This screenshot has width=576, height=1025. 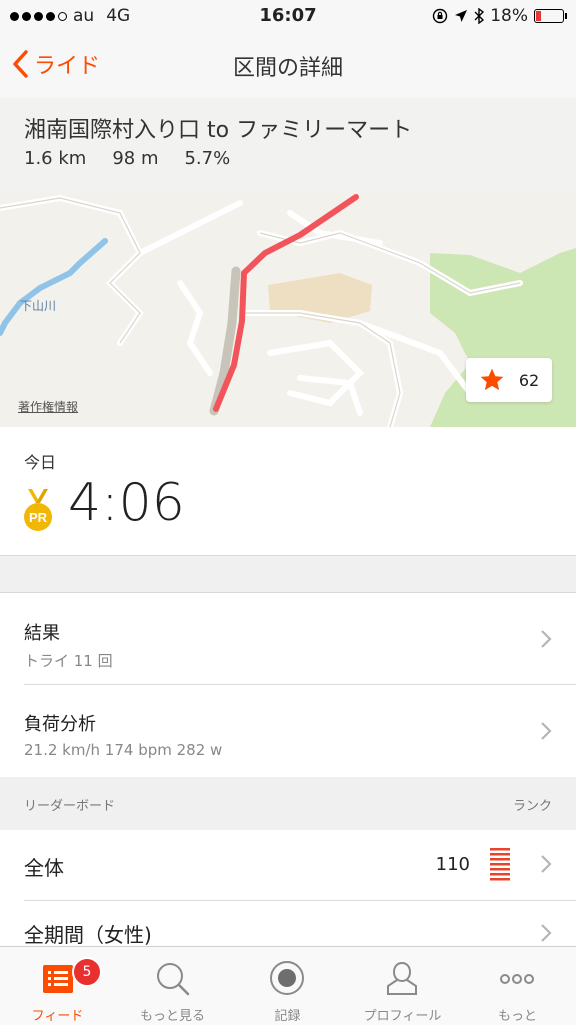 What do you see at coordinates (68, 661) in the screenshot?
I see `results-subtitle: トライ 11 回` at bounding box center [68, 661].